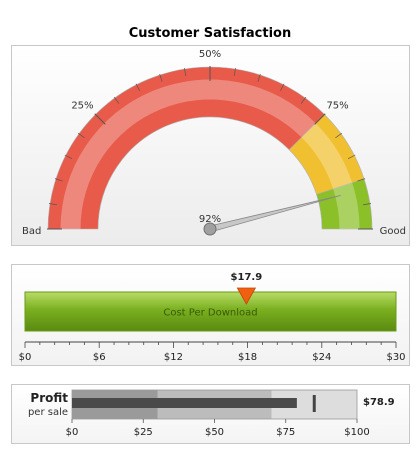 Image resolution: width=420 pixels, height=454 pixels. What do you see at coordinates (356, 432) in the screenshot?
I see `bullet-tick-label: $100` at bounding box center [356, 432].